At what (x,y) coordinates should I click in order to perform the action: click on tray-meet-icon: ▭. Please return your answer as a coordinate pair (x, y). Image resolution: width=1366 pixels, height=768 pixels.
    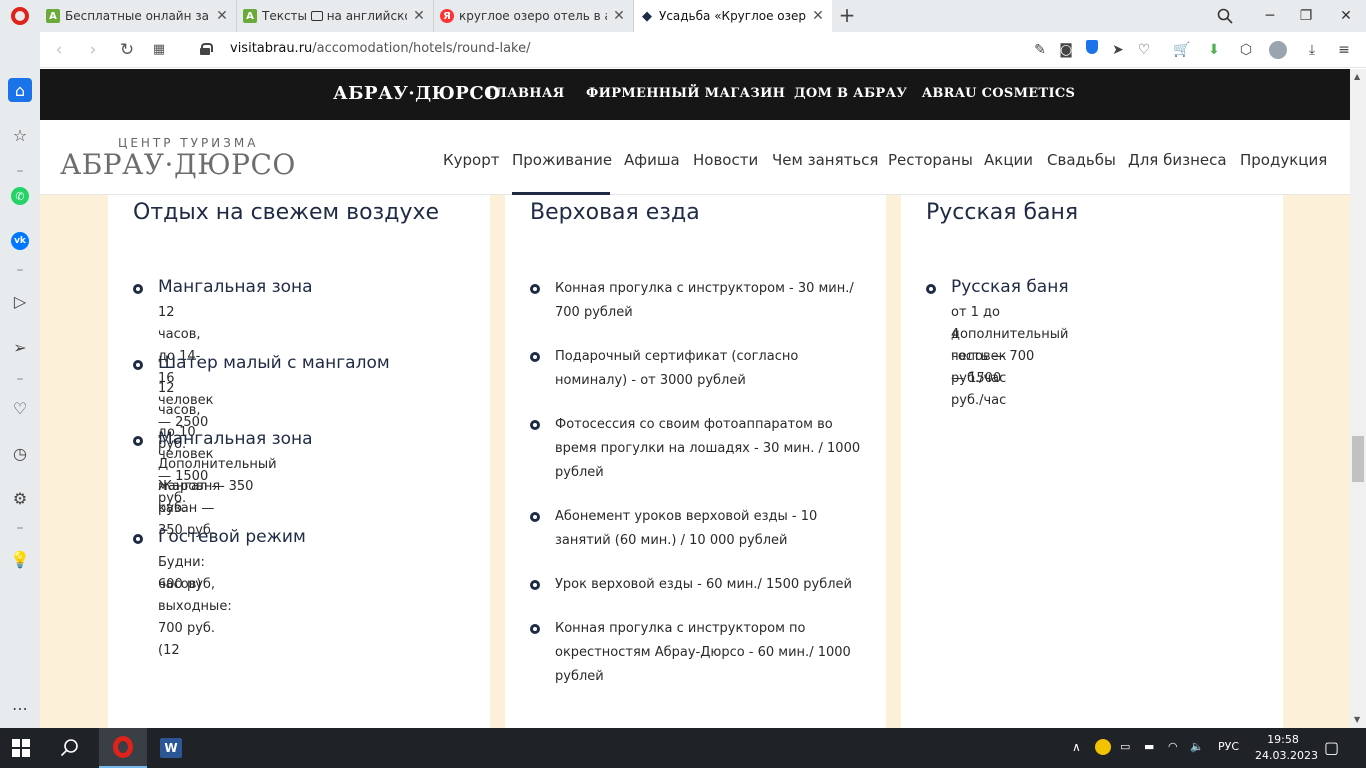
    Looking at the image, I should click on (1125, 746).